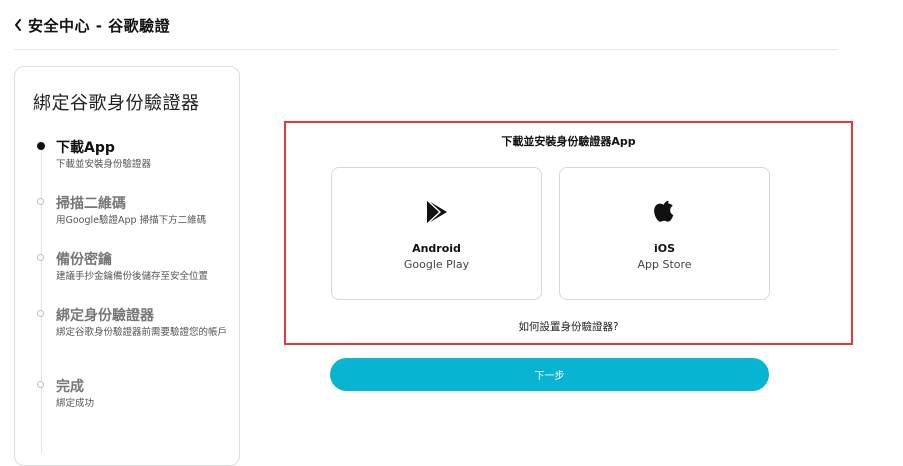  Describe the element at coordinates (131, 220) in the screenshot. I see `step-description: 用Google驗證App 掃描下方二維碼` at that location.